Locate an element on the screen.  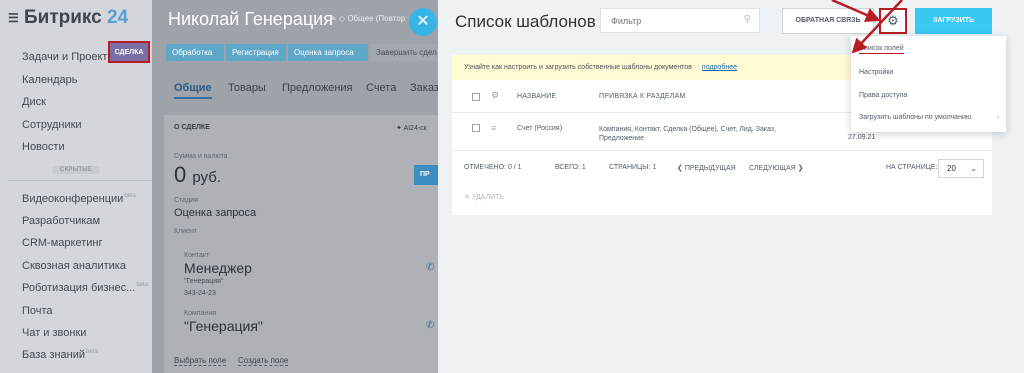
sidebar-item-chat: Чат и звонки is located at coordinates (54, 333).